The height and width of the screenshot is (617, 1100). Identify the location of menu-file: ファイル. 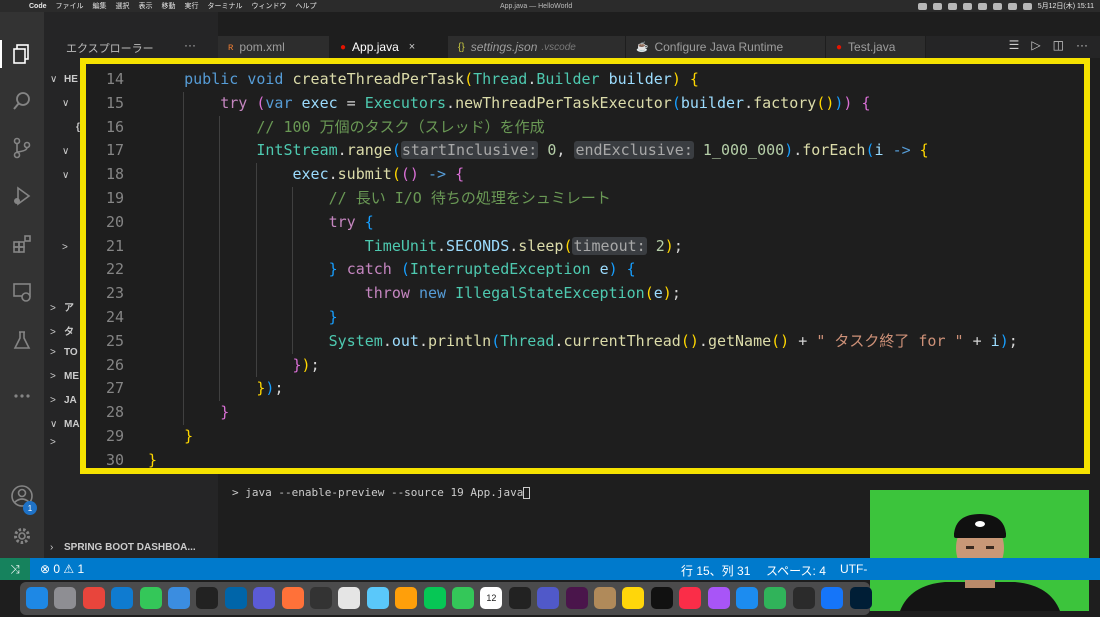
(70, 6).